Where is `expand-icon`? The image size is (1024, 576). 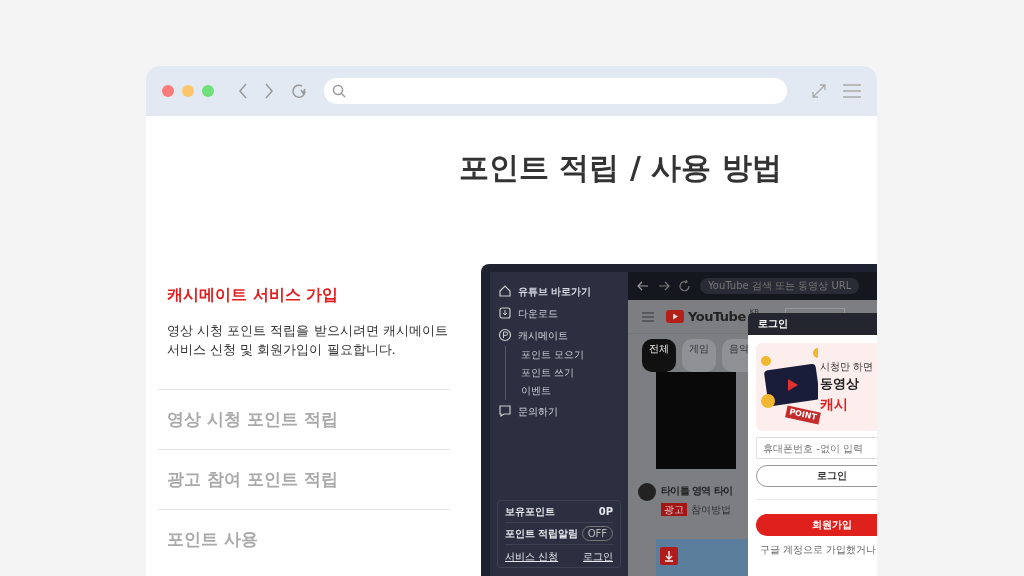 expand-icon is located at coordinates (819, 91).